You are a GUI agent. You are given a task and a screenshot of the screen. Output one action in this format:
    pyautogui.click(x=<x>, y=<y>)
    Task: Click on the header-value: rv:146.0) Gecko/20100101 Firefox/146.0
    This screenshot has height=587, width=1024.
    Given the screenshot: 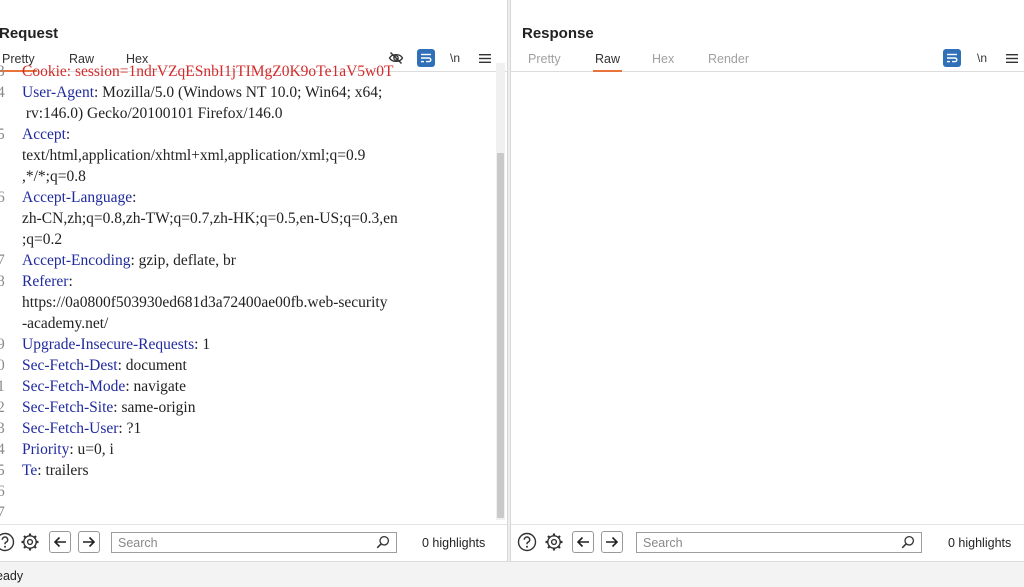 What is the action you would take?
    pyautogui.click(x=152, y=113)
    